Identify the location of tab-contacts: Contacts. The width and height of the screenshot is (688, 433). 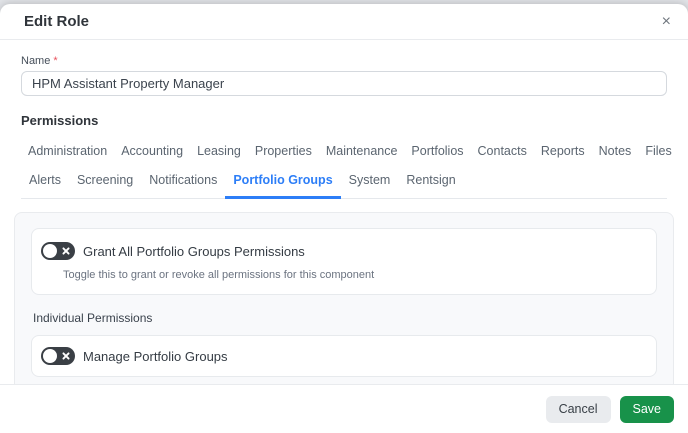
(502, 151).